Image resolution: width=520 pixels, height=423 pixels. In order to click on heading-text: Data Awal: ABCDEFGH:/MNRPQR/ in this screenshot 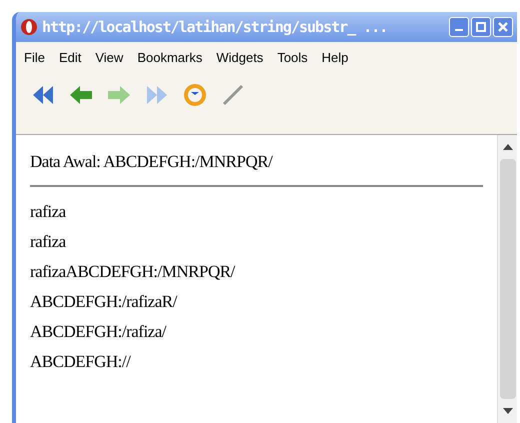, I will do `click(152, 162)`.